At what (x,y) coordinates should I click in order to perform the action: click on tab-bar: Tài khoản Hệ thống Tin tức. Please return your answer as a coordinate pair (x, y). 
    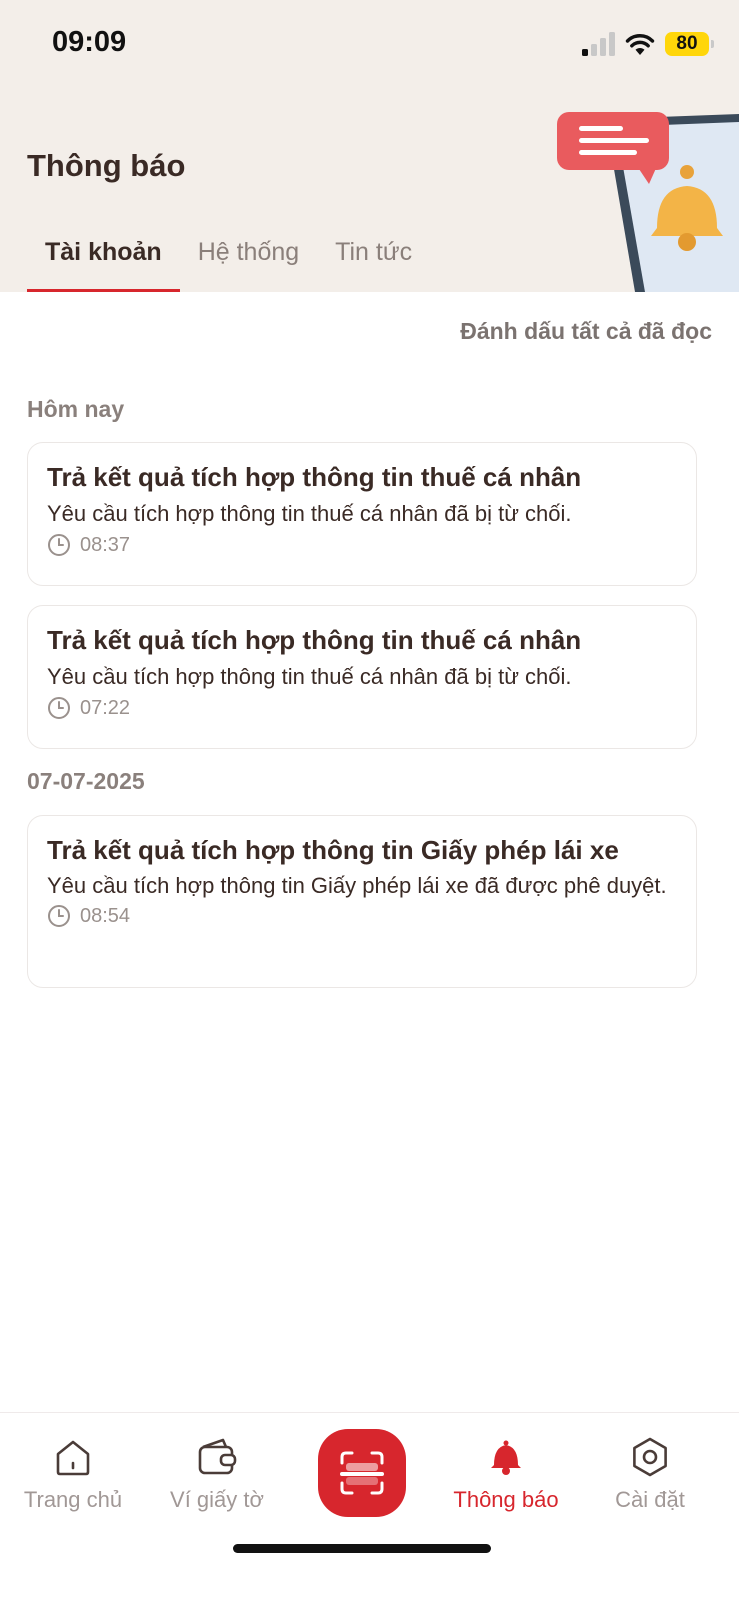
    Looking at the image, I should click on (228, 262).